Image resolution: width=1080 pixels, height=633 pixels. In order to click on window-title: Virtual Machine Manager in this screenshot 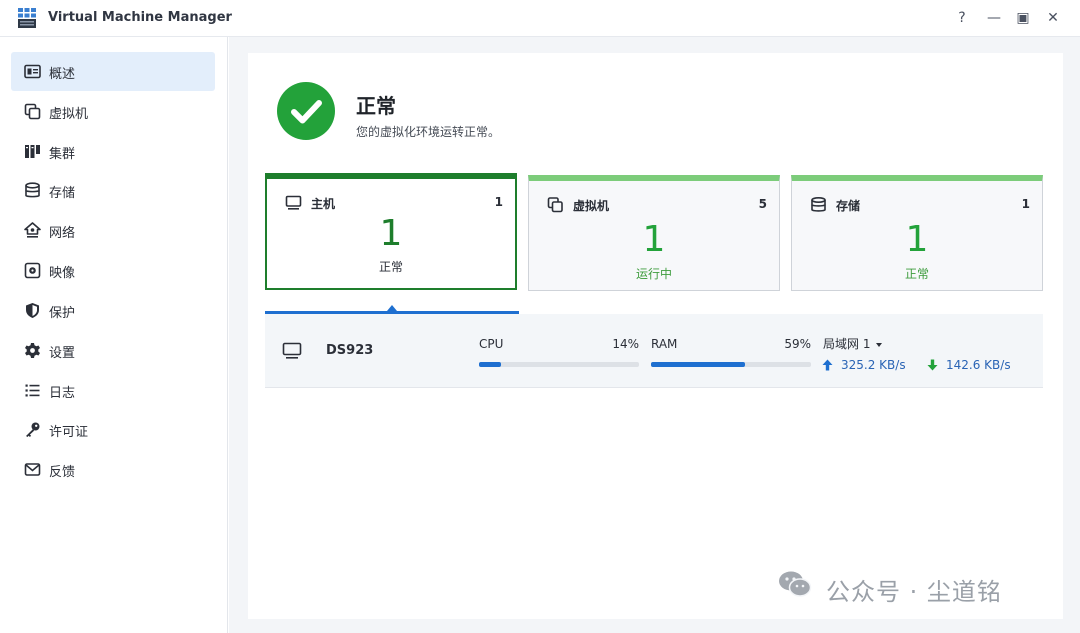, I will do `click(140, 17)`.